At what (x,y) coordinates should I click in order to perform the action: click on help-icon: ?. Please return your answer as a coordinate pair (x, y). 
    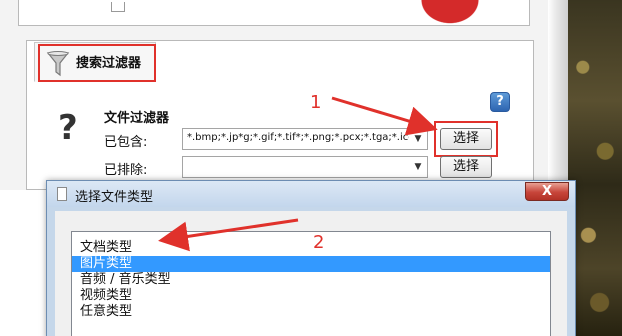
    Looking at the image, I should click on (500, 102).